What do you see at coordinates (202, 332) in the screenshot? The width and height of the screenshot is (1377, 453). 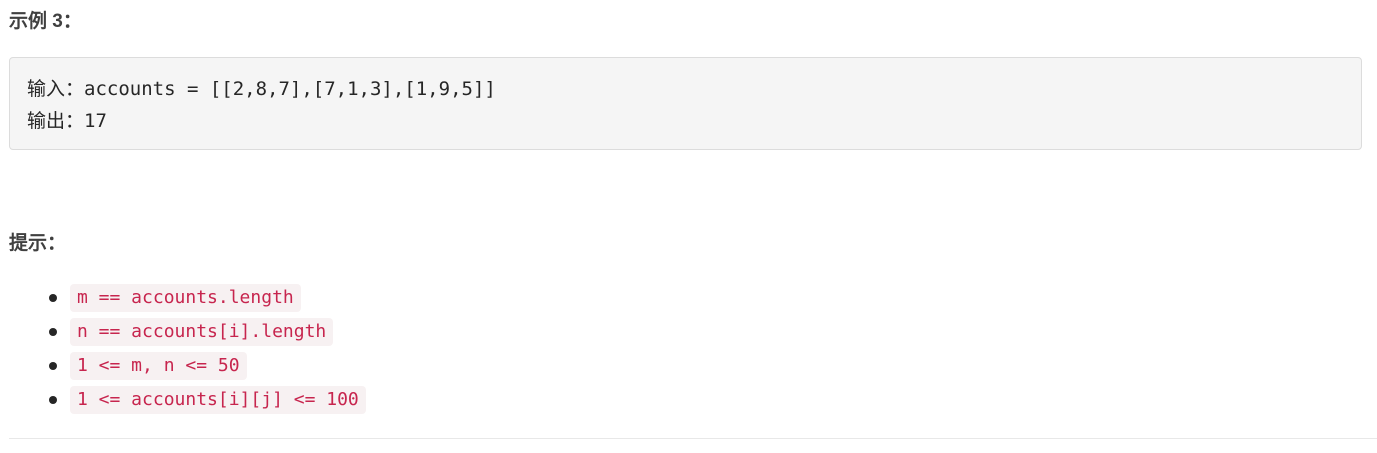 I see `constraint-code: n == accounts[i].length` at bounding box center [202, 332].